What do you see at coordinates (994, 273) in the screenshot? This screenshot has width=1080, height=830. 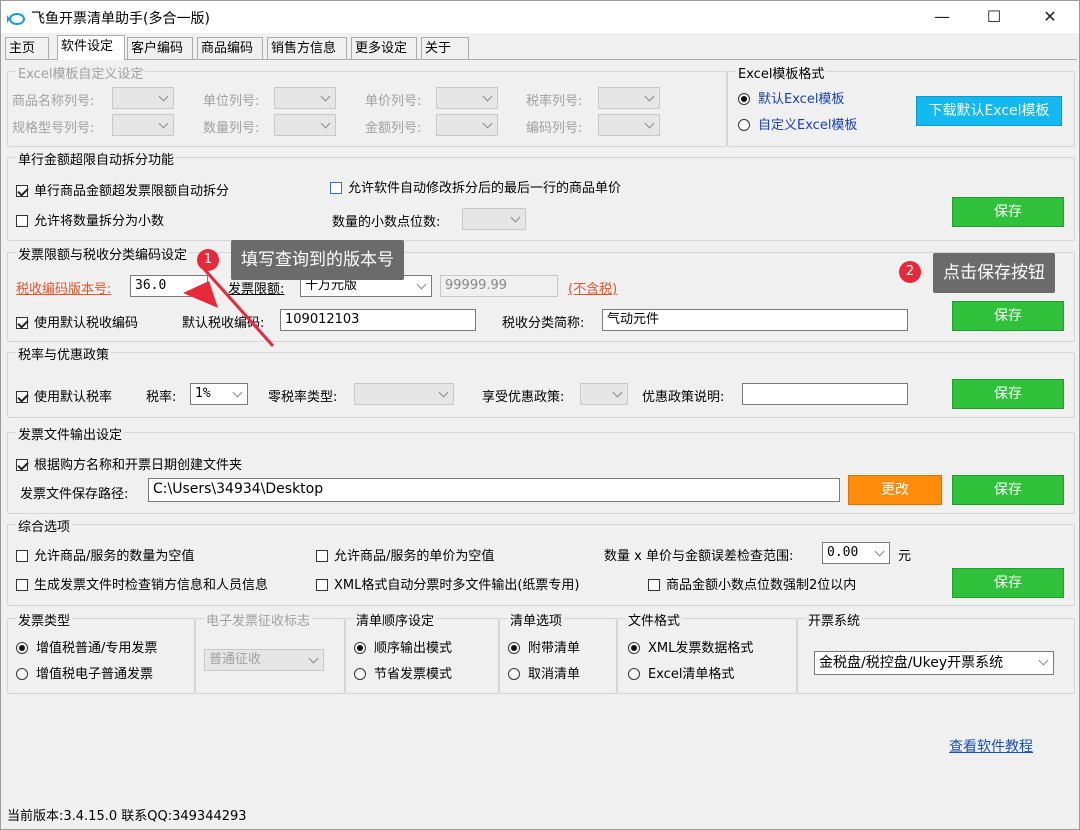 I see `callout-save: 点击保存按钮` at bounding box center [994, 273].